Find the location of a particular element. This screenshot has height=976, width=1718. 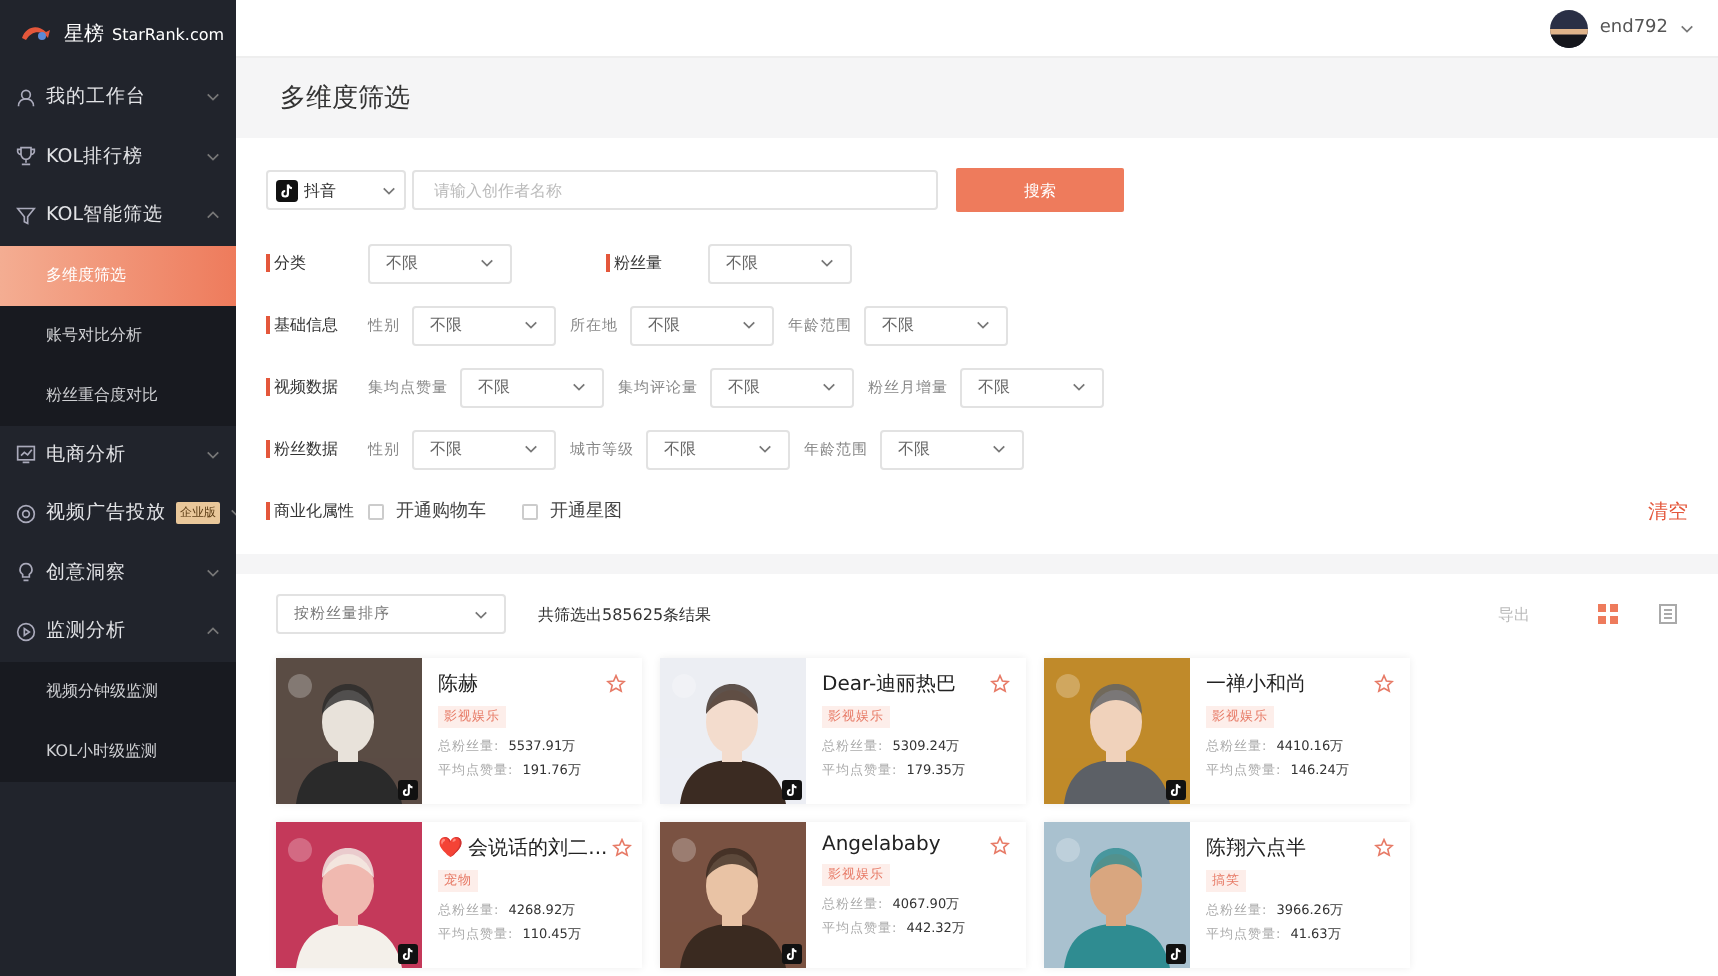

filter-label: 粉丝数据 is located at coordinates (311, 449).